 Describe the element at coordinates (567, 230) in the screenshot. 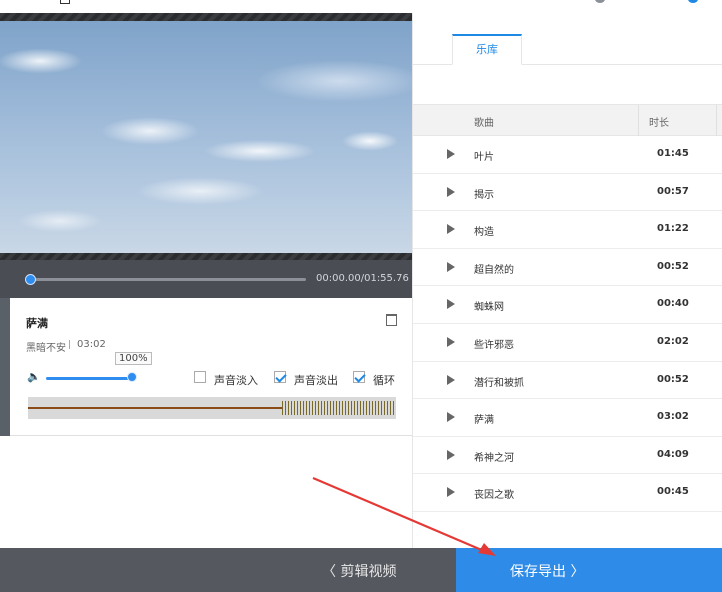

I see `table-row: 构造 01:22` at that location.